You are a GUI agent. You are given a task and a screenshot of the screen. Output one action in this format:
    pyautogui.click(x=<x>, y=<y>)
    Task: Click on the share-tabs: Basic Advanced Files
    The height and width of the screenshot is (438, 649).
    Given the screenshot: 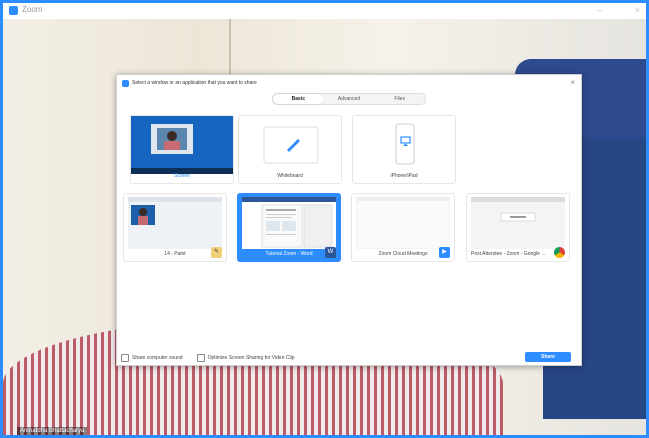 What is the action you would take?
    pyautogui.click(x=349, y=99)
    